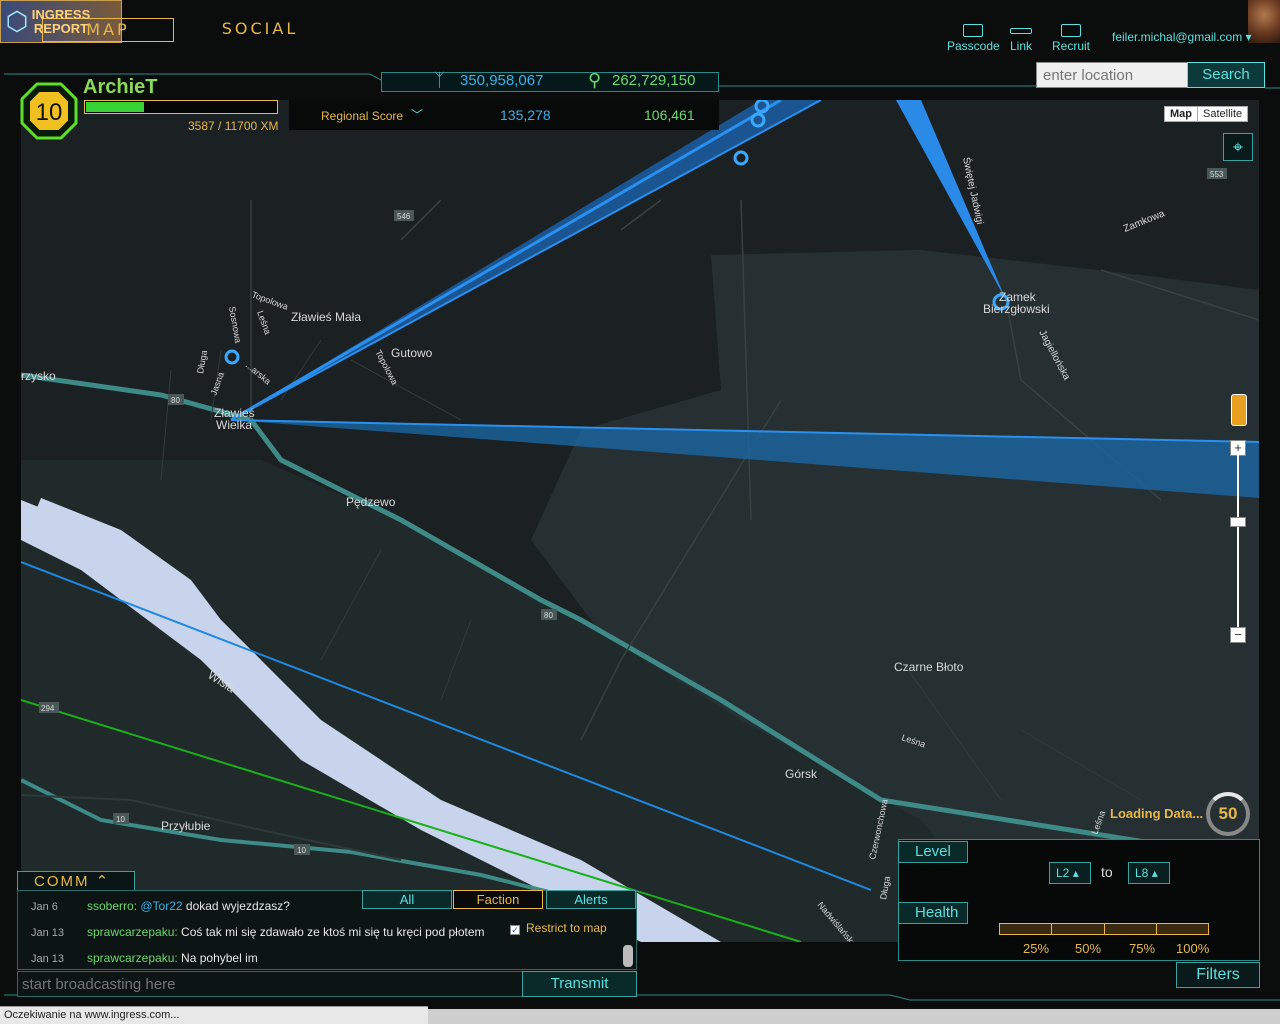  What do you see at coordinates (175, 400) in the screenshot?
I see `road-shield-80a: 80` at bounding box center [175, 400].